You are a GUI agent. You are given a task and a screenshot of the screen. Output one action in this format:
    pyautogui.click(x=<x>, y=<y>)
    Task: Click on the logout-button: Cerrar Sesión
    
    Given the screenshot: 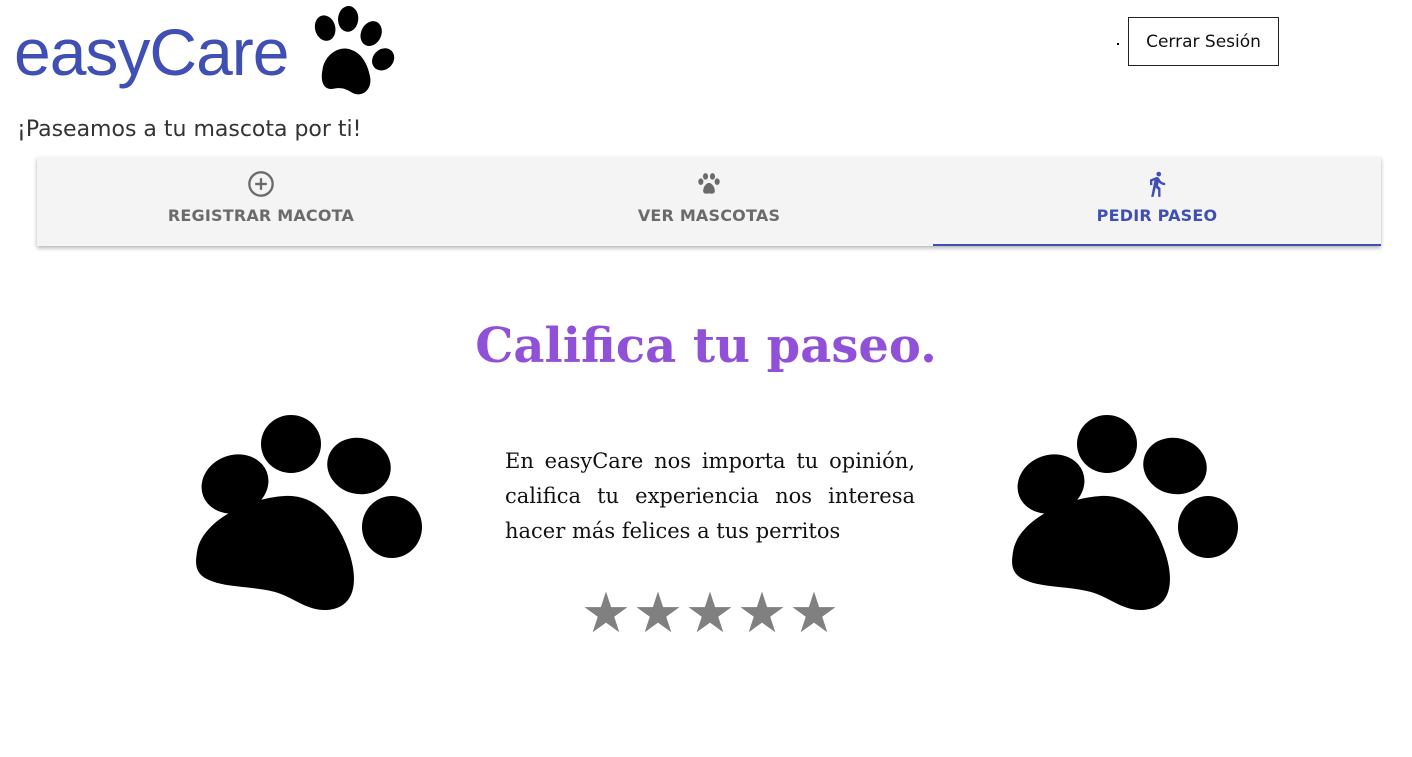 What is the action you would take?
    pyautogui.click(x=1203, y=41)
    